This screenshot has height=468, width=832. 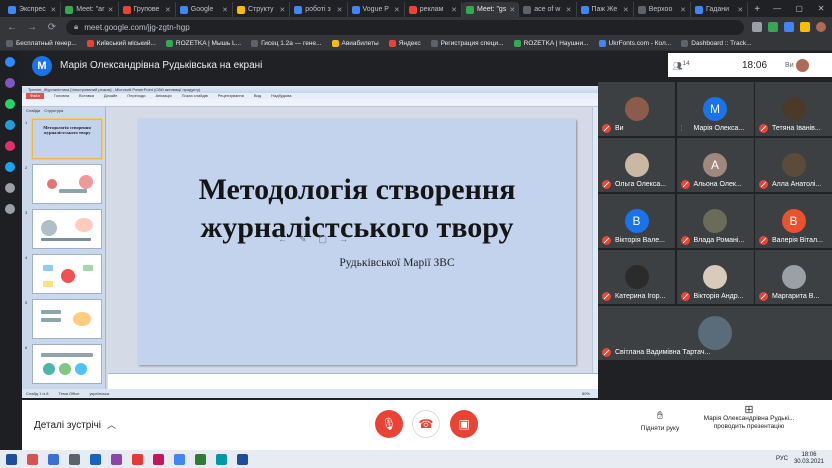 I want to click on browser-tab: реклам ✕, so click(x=433, y=9).